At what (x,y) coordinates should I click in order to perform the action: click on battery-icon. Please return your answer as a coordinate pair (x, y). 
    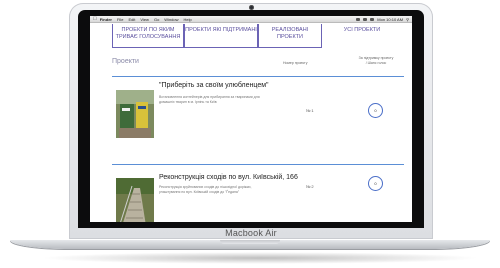
    Looking at the image, I should click on (372, 19).